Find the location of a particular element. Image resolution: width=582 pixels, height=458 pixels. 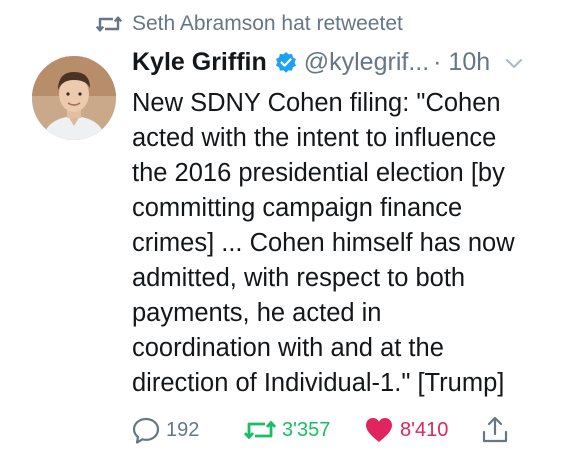

tweet-text-line: committing campaign finance is located at coordinates (297, 208).